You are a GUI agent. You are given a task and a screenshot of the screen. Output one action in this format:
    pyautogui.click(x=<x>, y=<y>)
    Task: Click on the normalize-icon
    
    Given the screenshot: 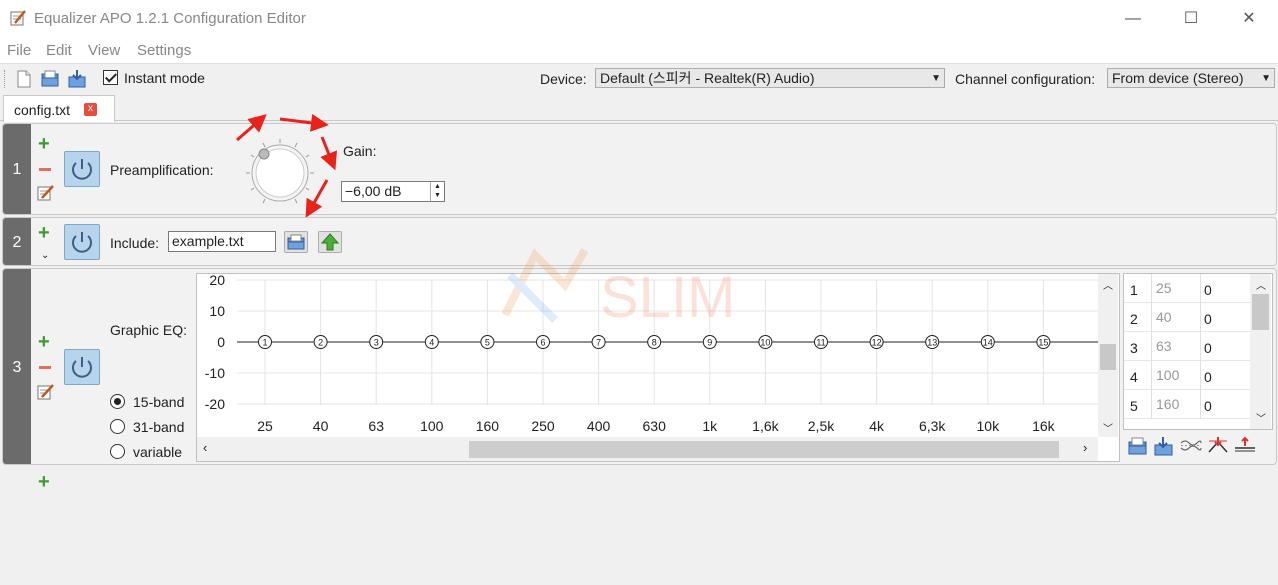 What is the action you would take?
    pyautogui.click(x=1218, y=446)
    